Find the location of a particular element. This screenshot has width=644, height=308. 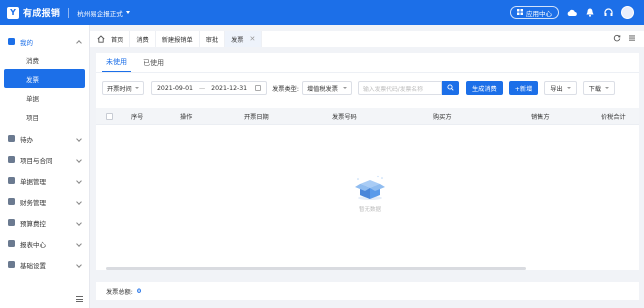

search-input: 输入发票代码/发票名称 is located at coordinates (399, 88).